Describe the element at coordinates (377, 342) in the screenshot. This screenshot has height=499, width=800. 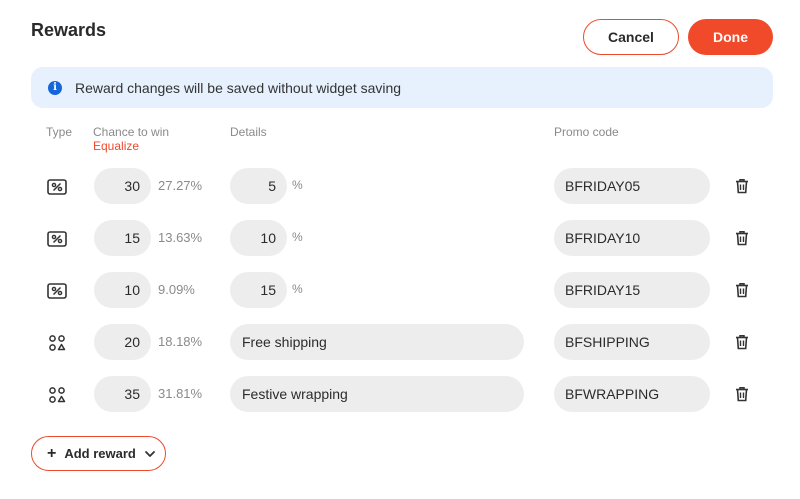
I see `reward-details-input: Free shipping` at that location.